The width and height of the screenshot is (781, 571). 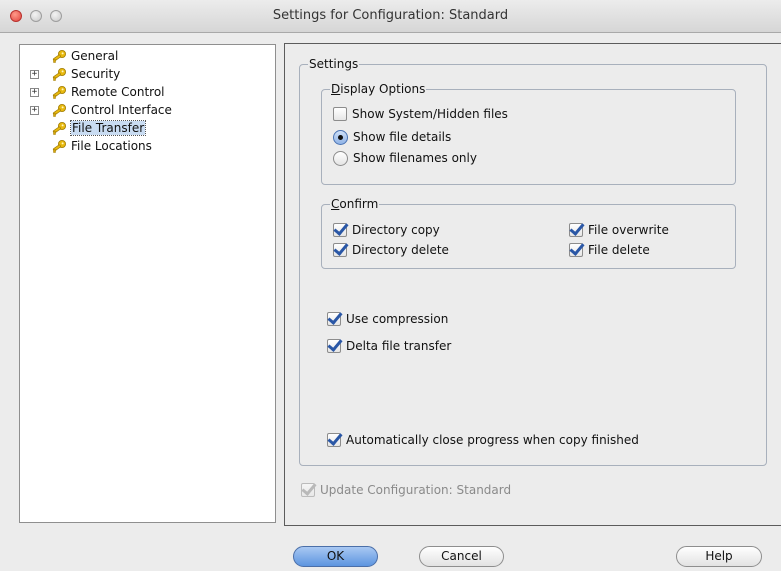 I want to click on cancel-button: Cancel, so click(x=461, y=556).